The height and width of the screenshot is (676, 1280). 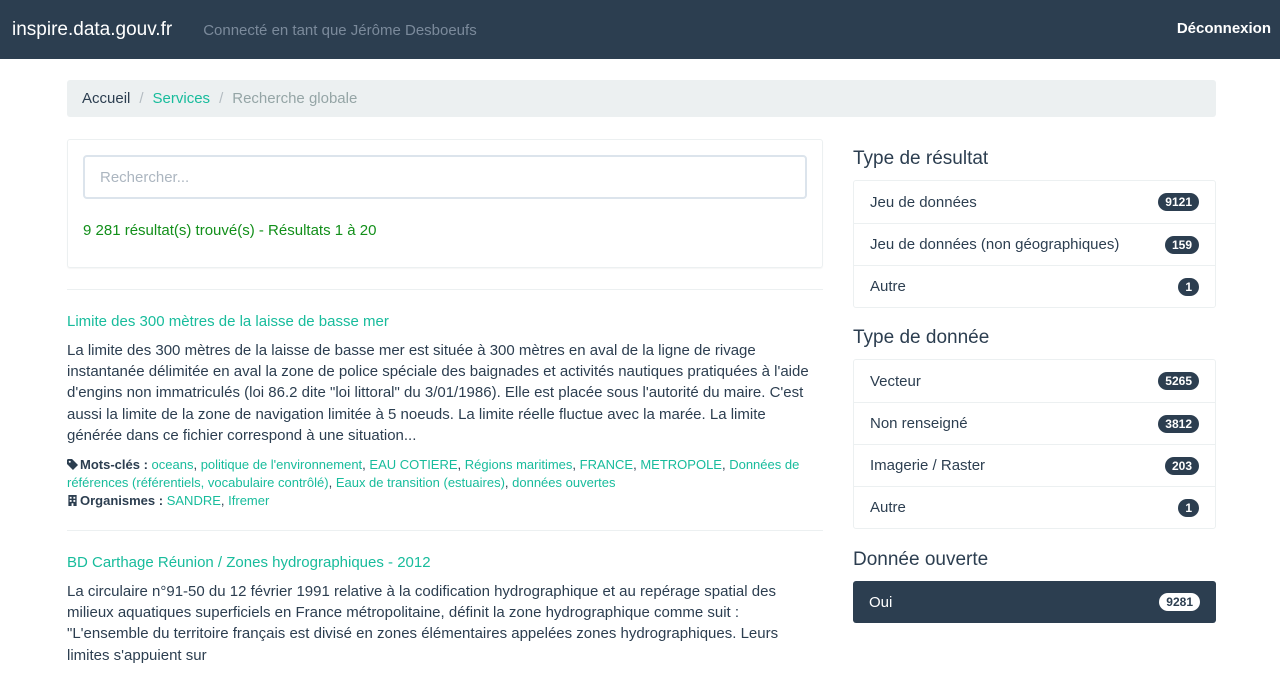 What do you see at coordinates (1224, 28) in the screenshot?
I see `logout-link: Déconnexion` at bounding box center [1224, 28].